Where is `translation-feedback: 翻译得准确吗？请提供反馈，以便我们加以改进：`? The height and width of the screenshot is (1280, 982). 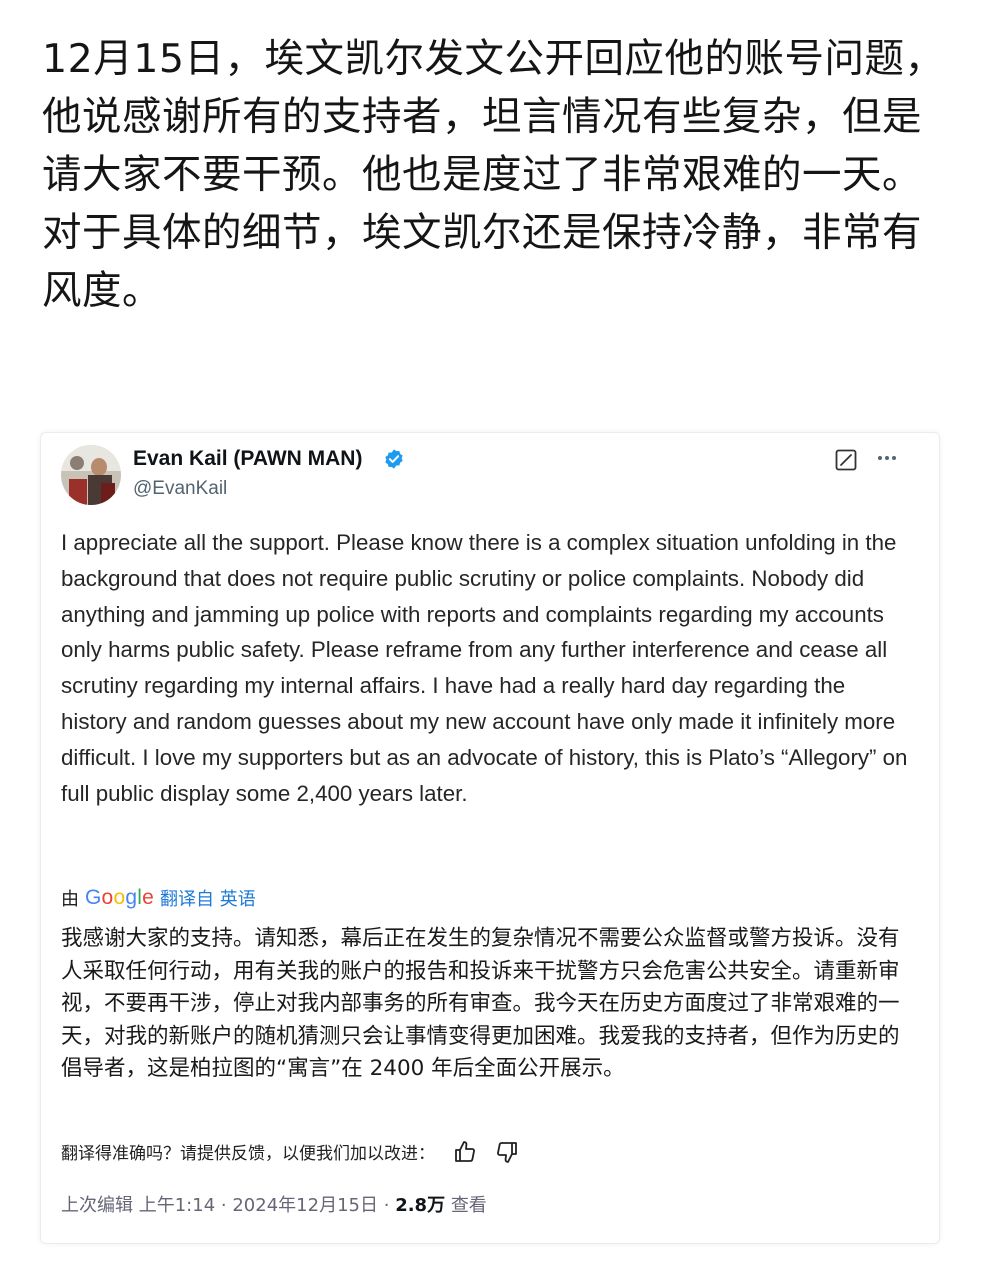 translation-feedback: 翻译得准确吗？请提供反馈，以便我们加以改进： is located at coordinates (290, 1151).